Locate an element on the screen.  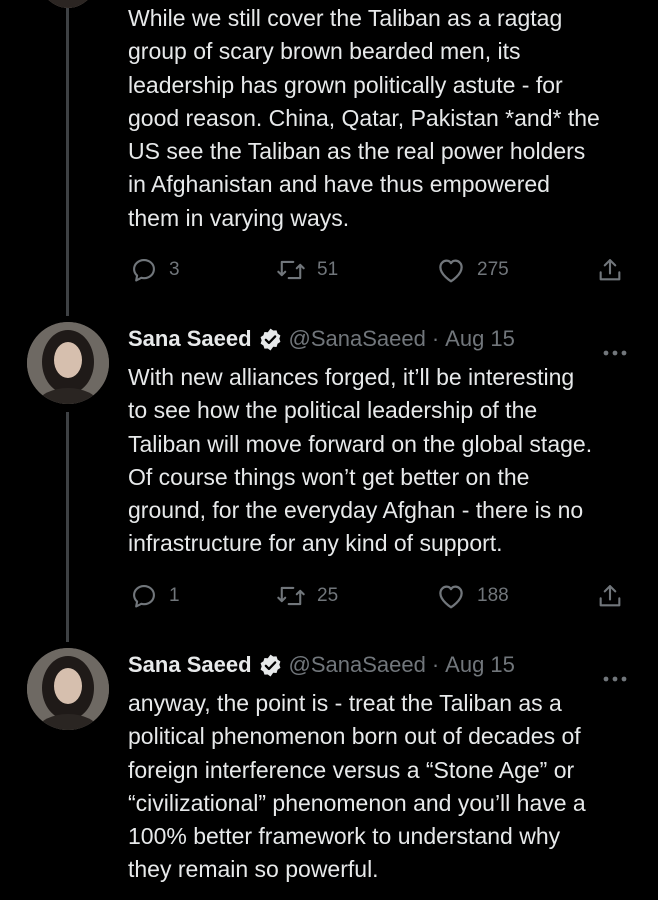
retweet-button: 25 is located at coordinates (307, 596).